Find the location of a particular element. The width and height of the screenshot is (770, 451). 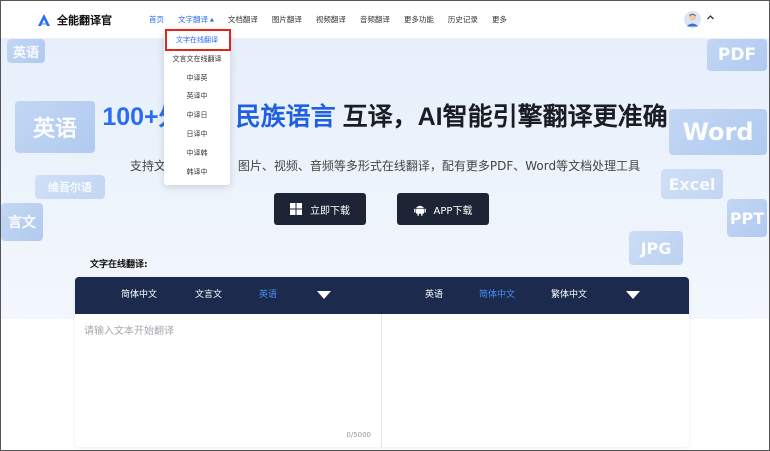

tile-ppt: PPT is located at coordinates (747, 218).